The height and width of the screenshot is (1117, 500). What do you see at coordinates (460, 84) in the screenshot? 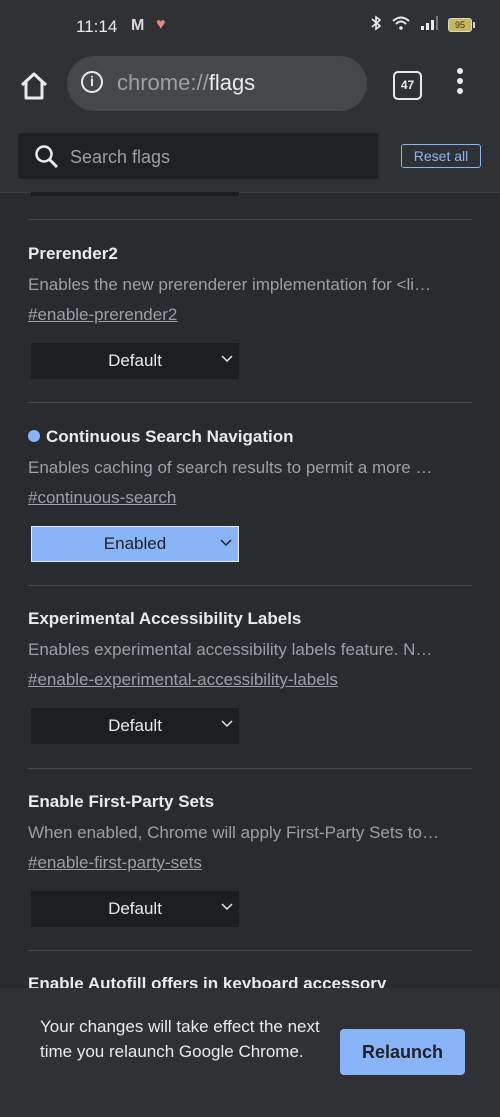
I see `more-vert-icon` at bounding box center [460, 84].